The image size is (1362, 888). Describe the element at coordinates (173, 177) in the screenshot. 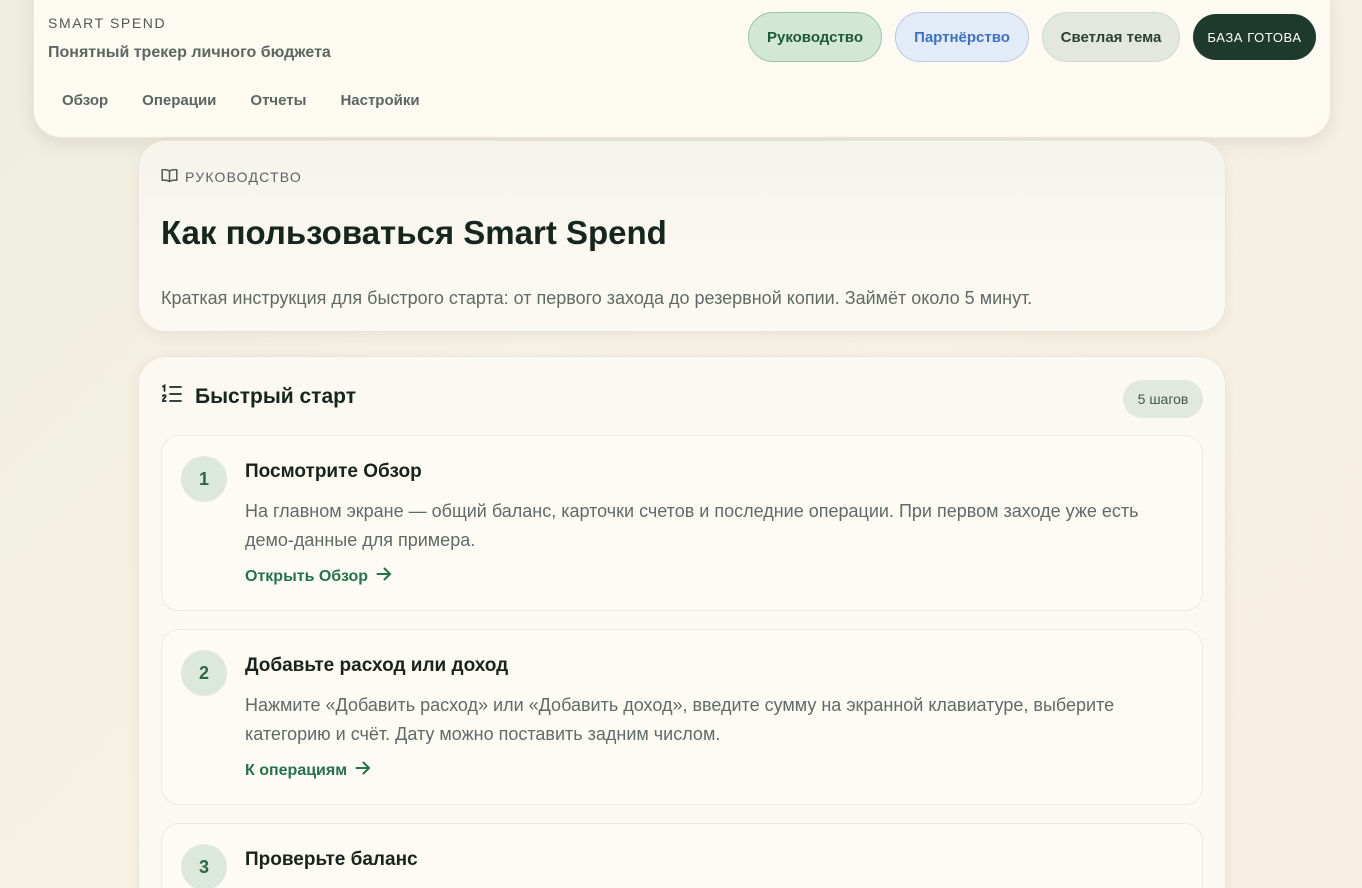

I see `book-icon` at that location.